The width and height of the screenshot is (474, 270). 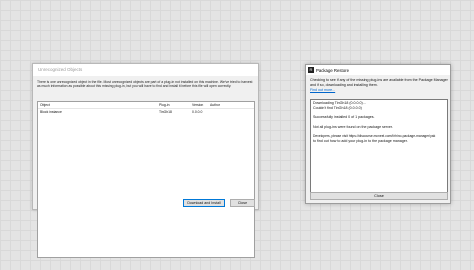 I want to click on rhino-logo-icon: R, so click(x=311, y=70).